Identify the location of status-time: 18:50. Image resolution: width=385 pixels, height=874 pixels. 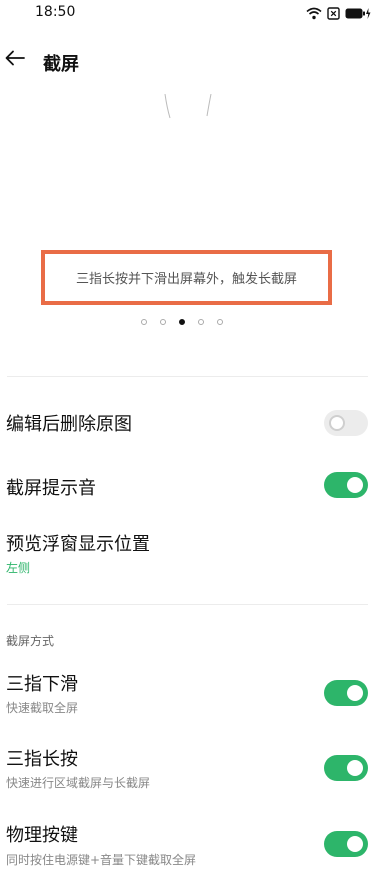
(55, 12).